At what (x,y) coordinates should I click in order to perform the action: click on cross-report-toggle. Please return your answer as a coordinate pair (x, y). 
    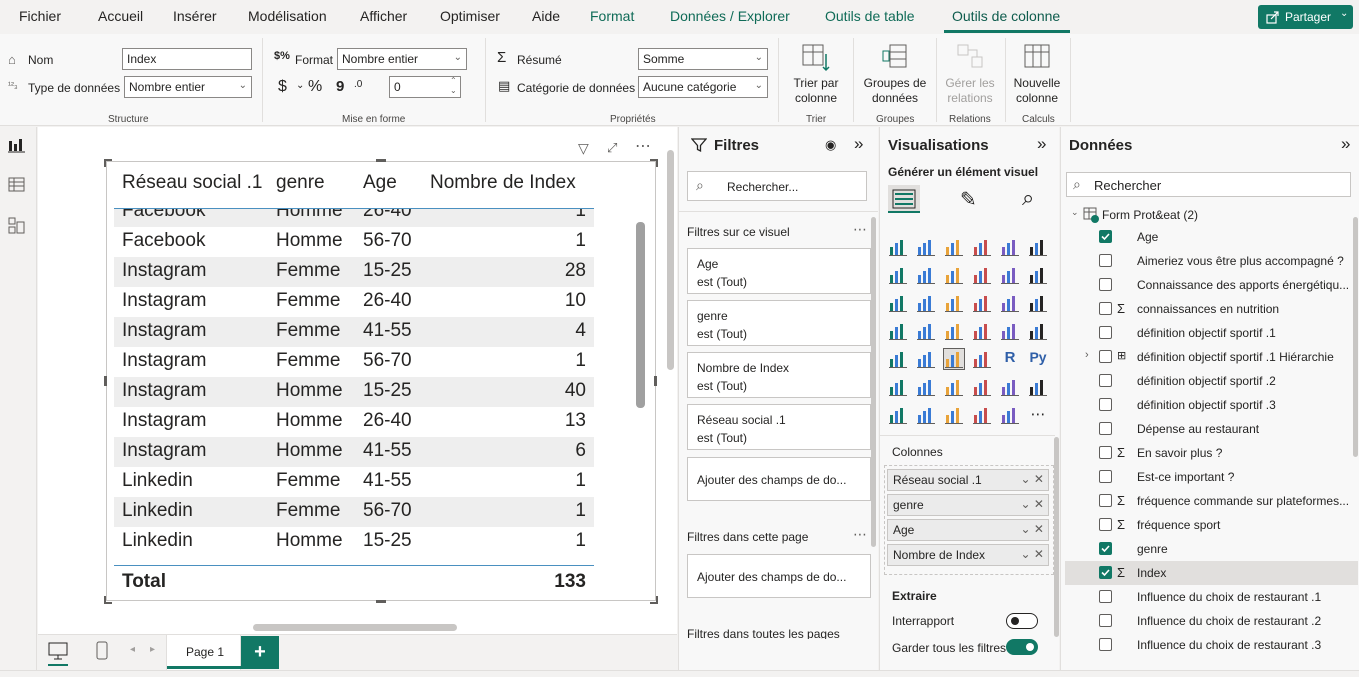
    Looking at the image, I should click on (1022, 621).